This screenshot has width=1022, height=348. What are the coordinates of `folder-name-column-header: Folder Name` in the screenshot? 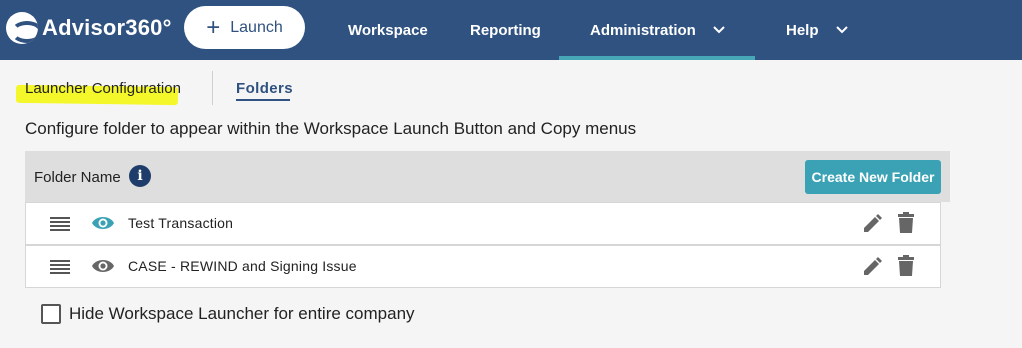 It's located at (77, 177).